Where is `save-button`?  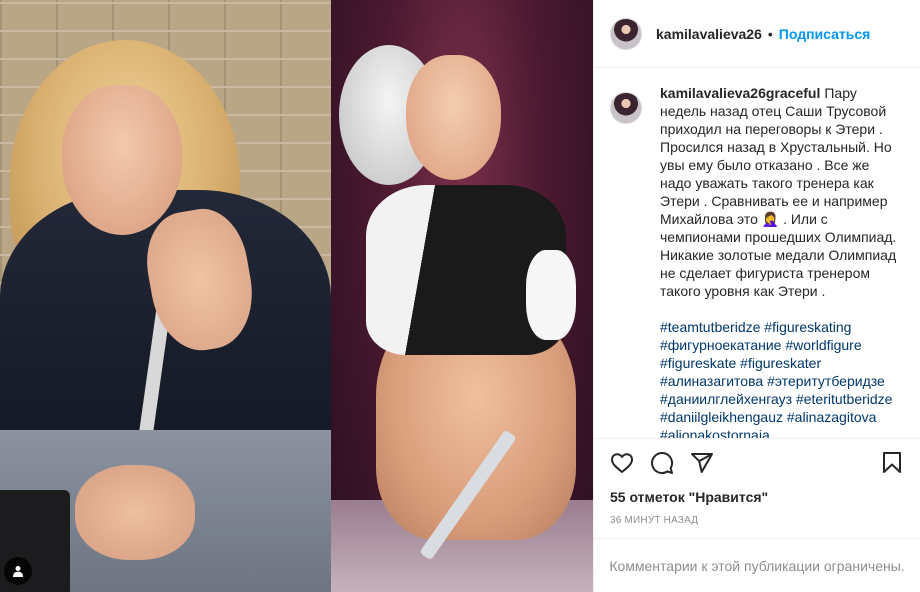
save-button is located at coordinates (888, 463).